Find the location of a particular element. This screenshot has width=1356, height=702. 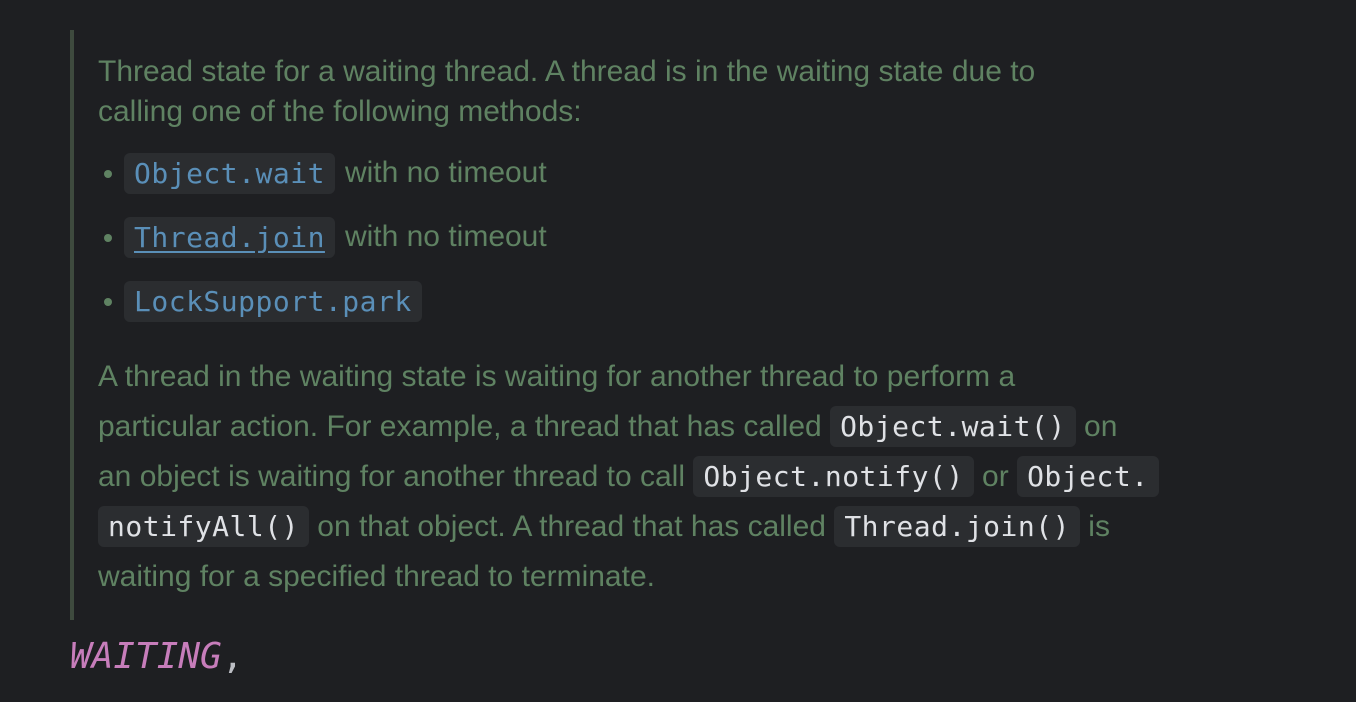

locksupport-park-link: LockSupport.park is located at coordinates (273, 301).